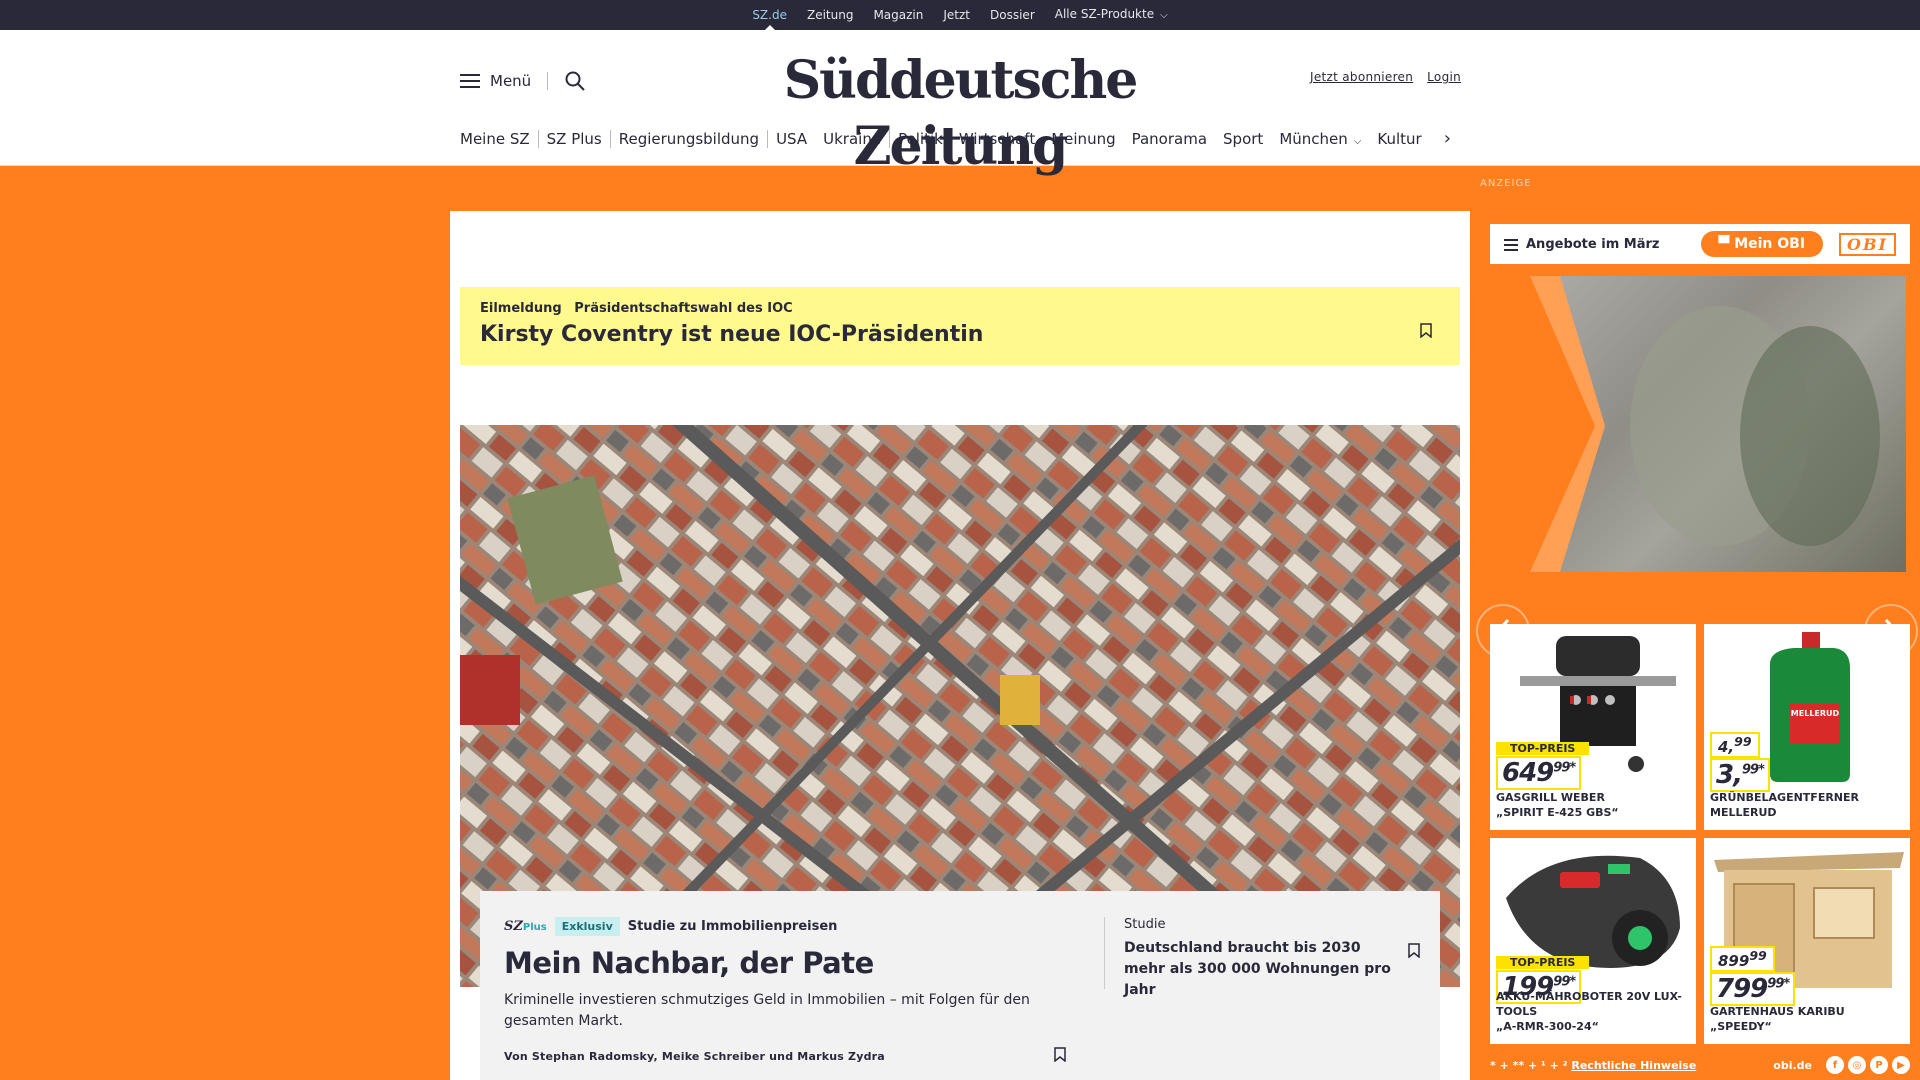 The height and width of the screenshot is (1080, 1920). I want to click on topbar-link-jetzt: Jetzt, so click(956, 15).